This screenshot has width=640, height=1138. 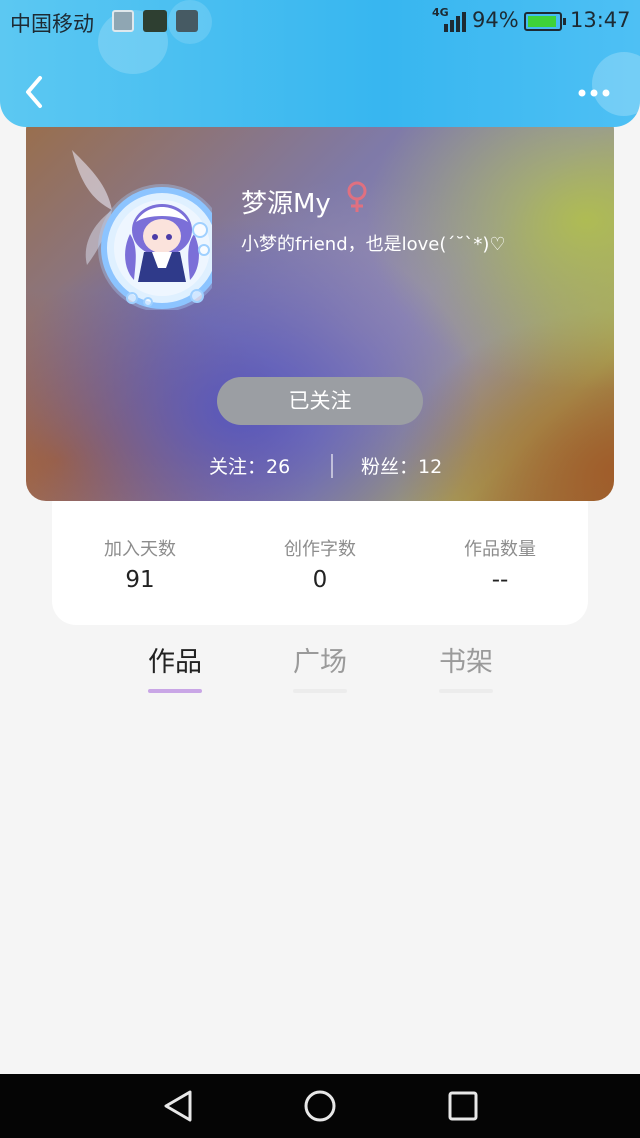 I want to click on more-options-button, so click(x=594, y=93).